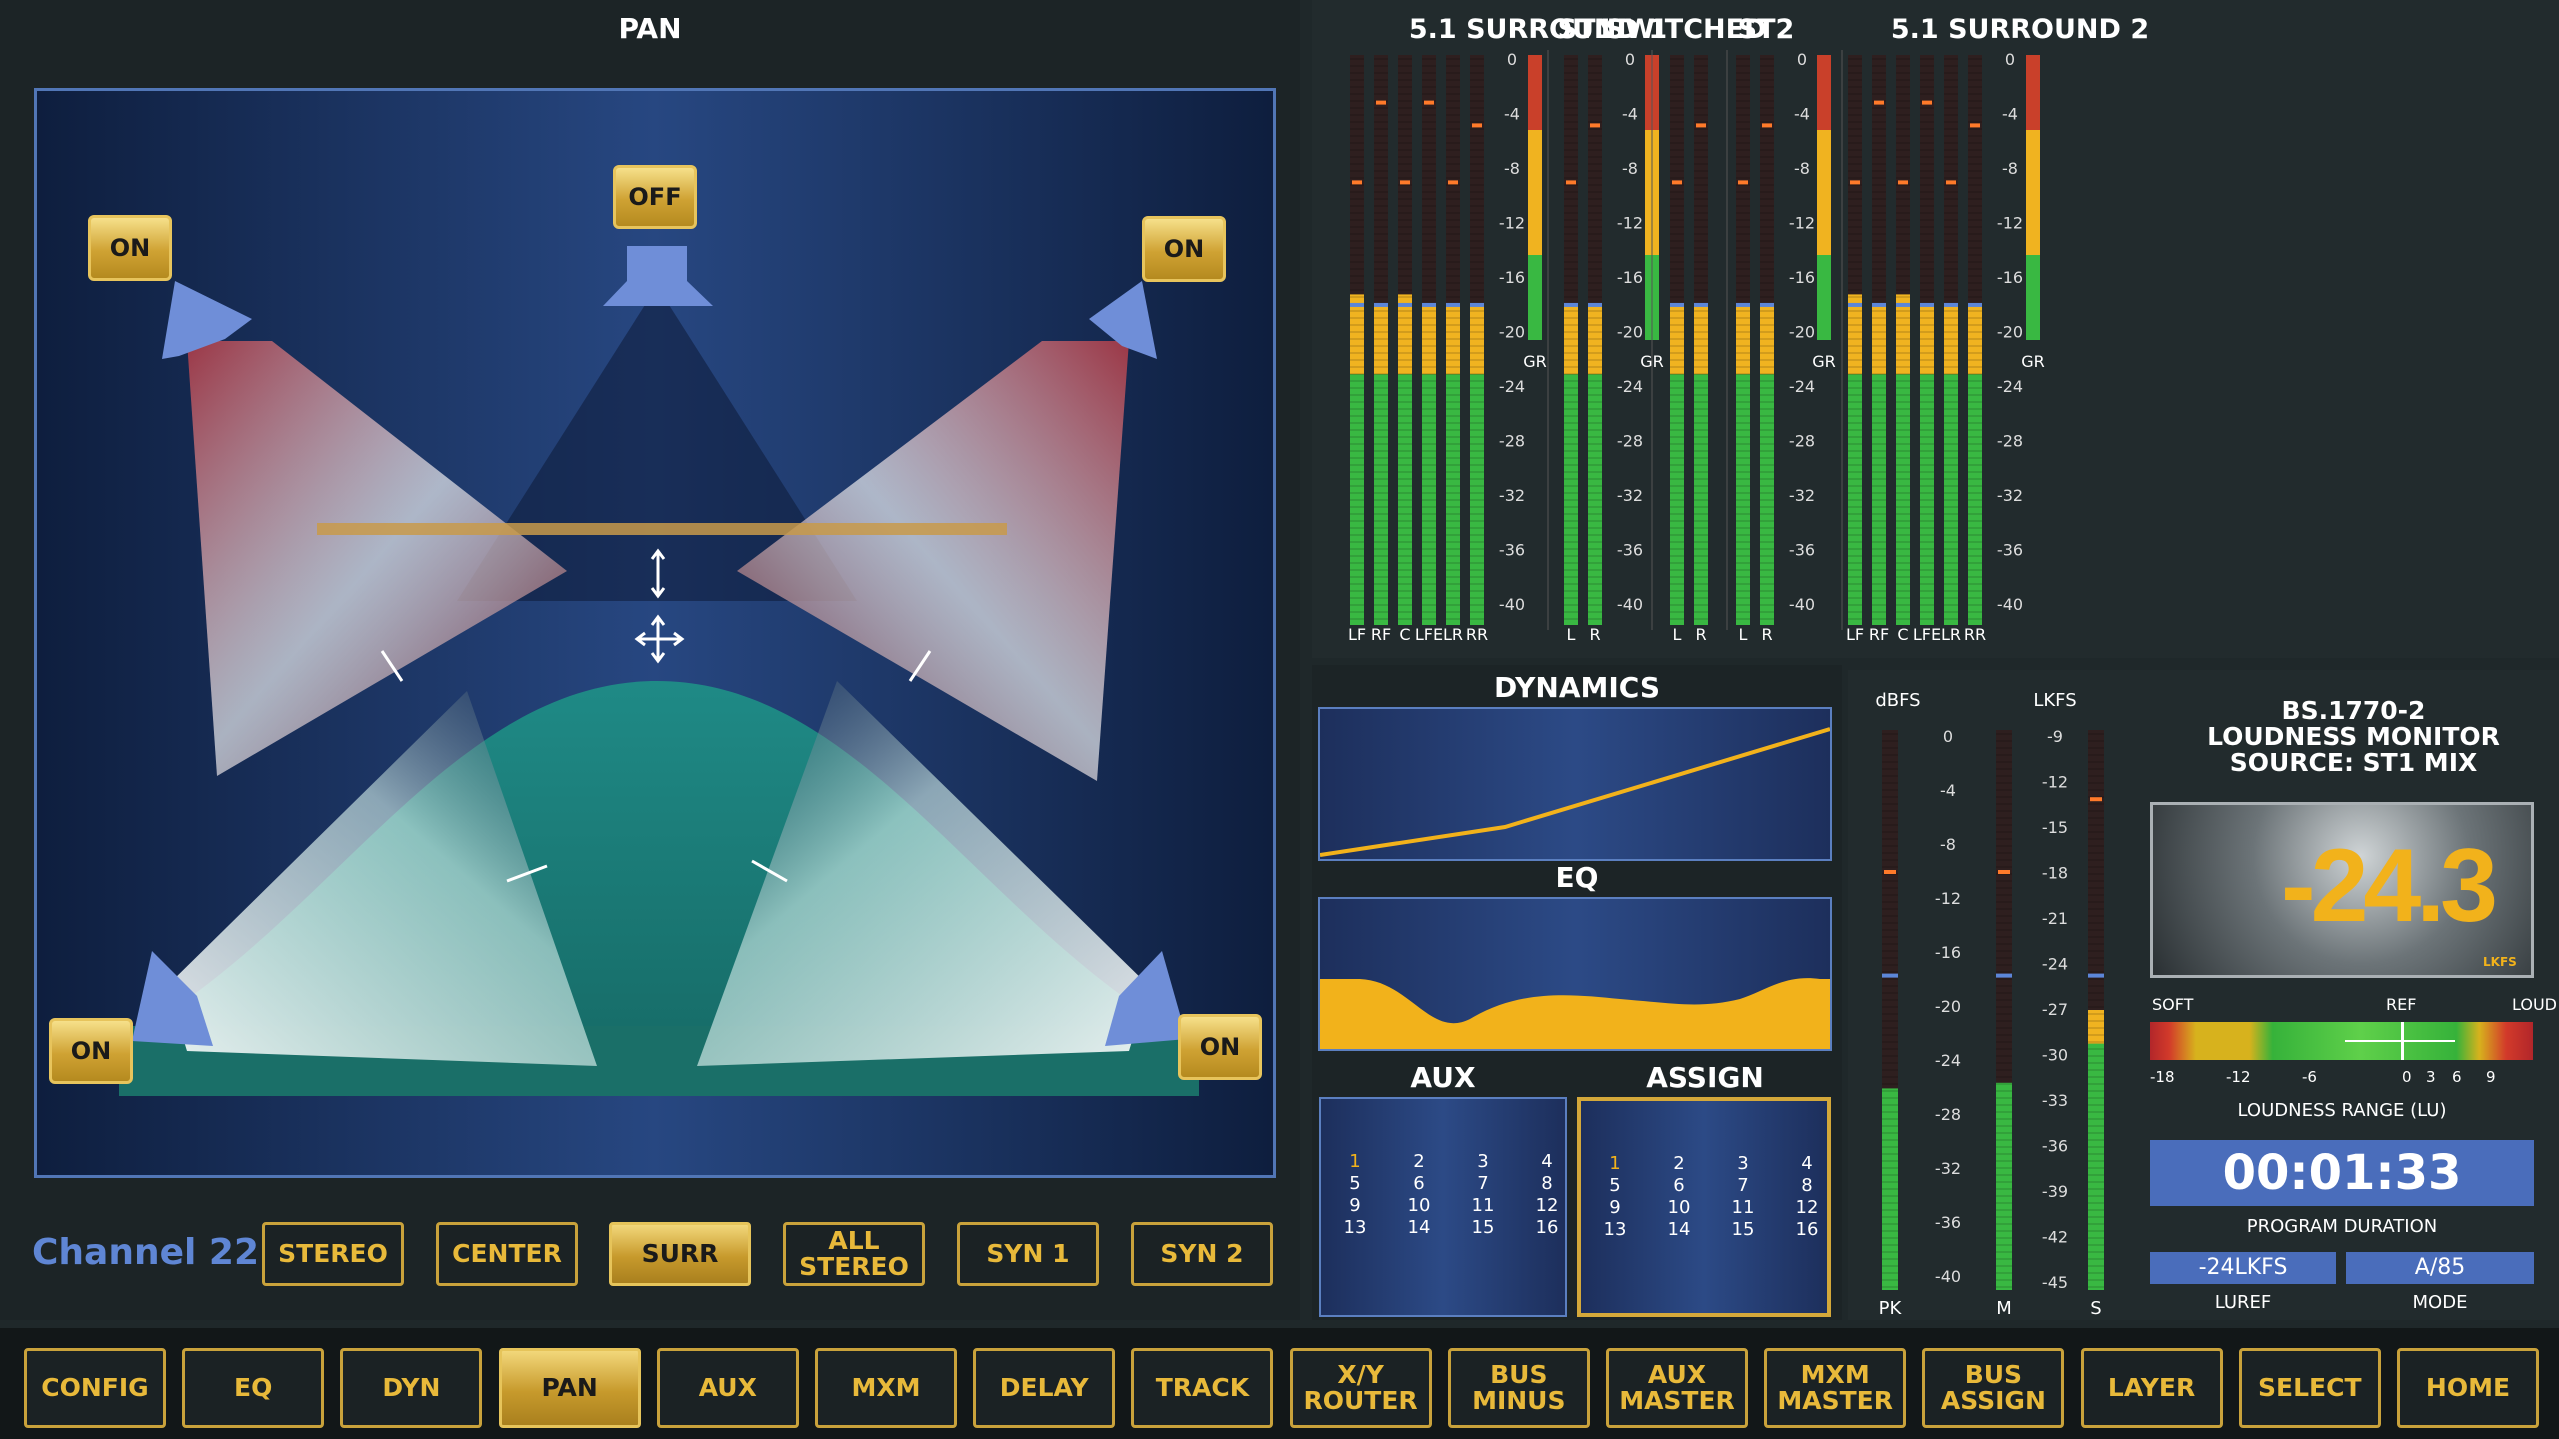 The height and width of the screenshot is (1439, 2559). Describe the element at coordinates (1483, 1183) in the screenshot. I see `aux-number: 7` at that location.